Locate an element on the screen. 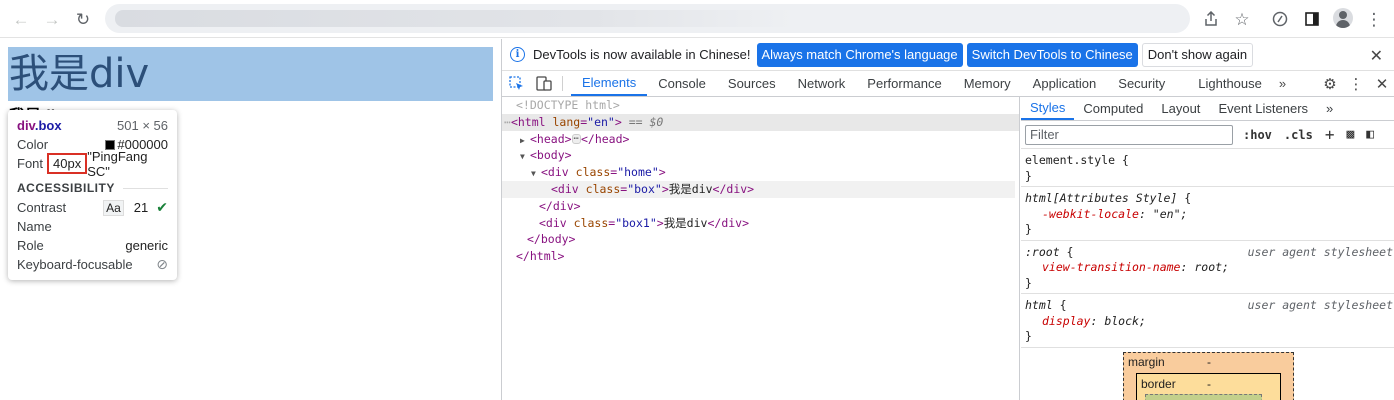  html-close: </html> is located at coordinates (540, 256).